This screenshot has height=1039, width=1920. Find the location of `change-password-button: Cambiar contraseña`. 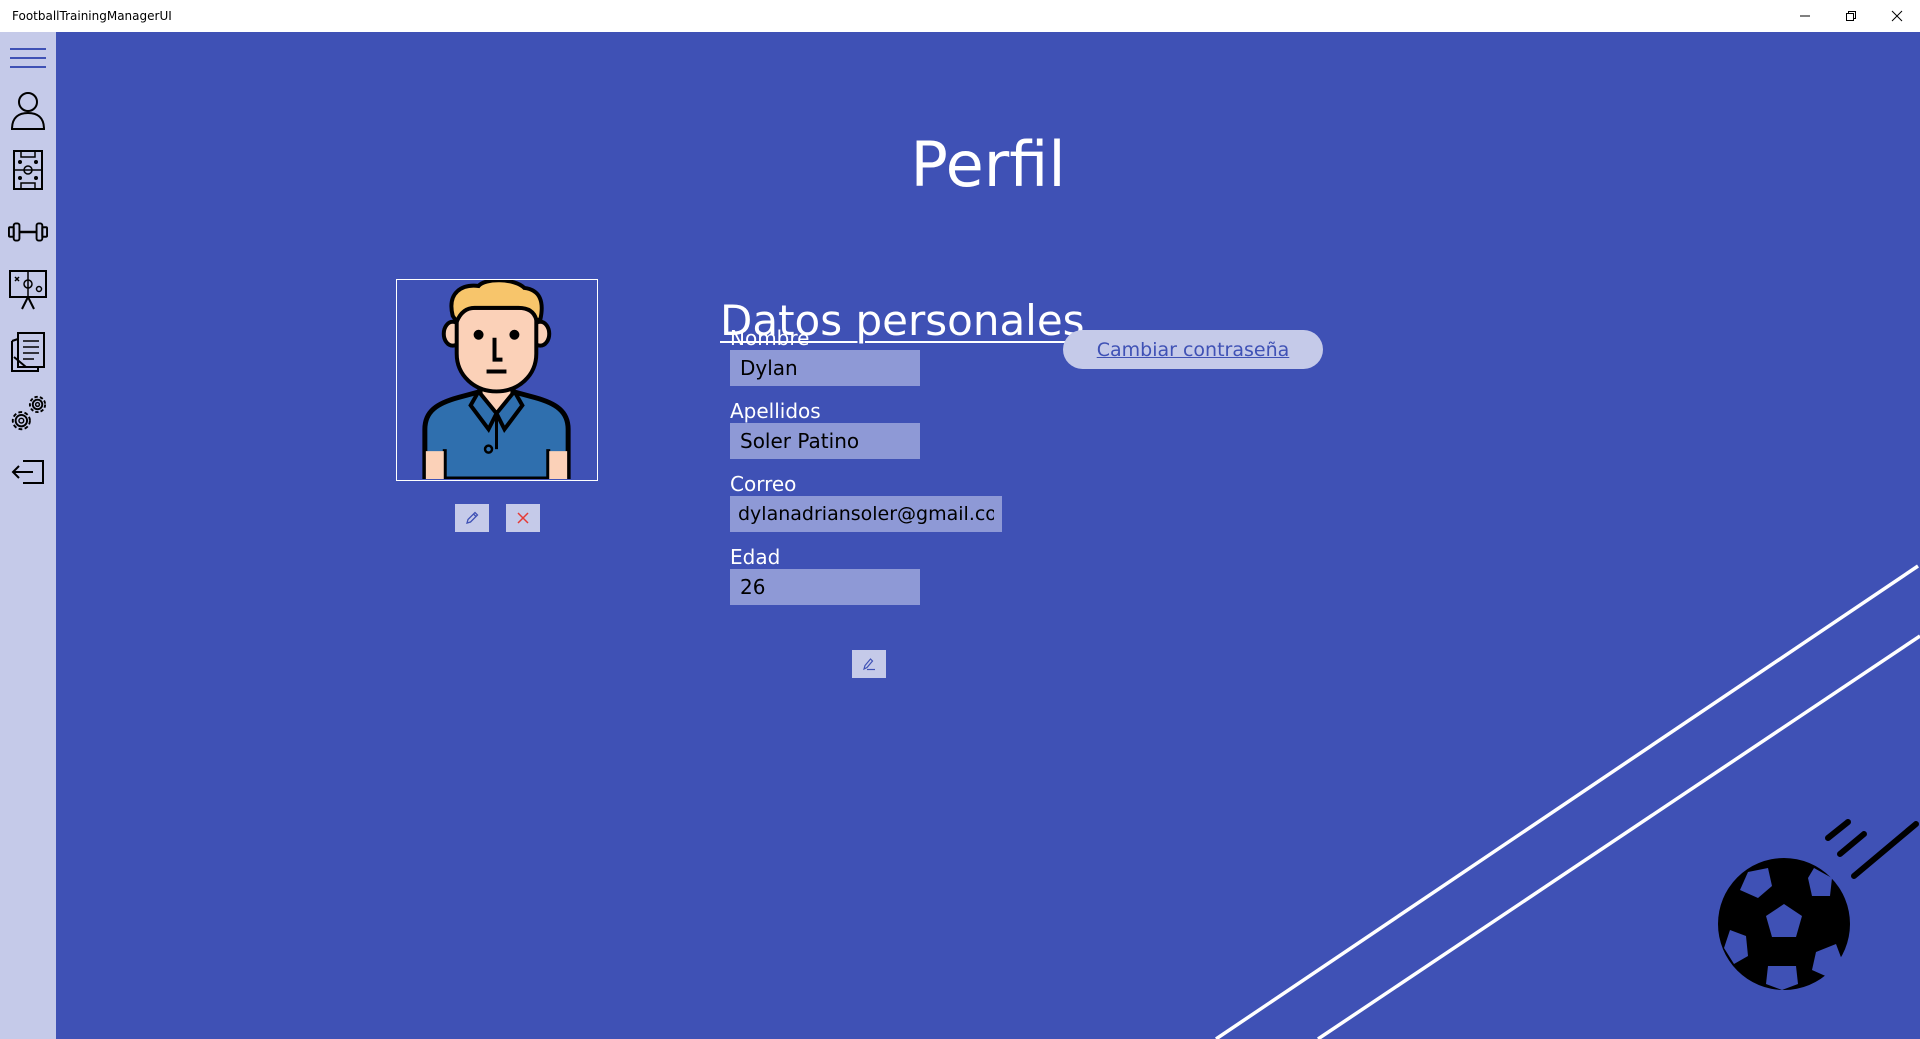

change-password-button: Cambiar contraseña is located at coordinates (1193, 349).